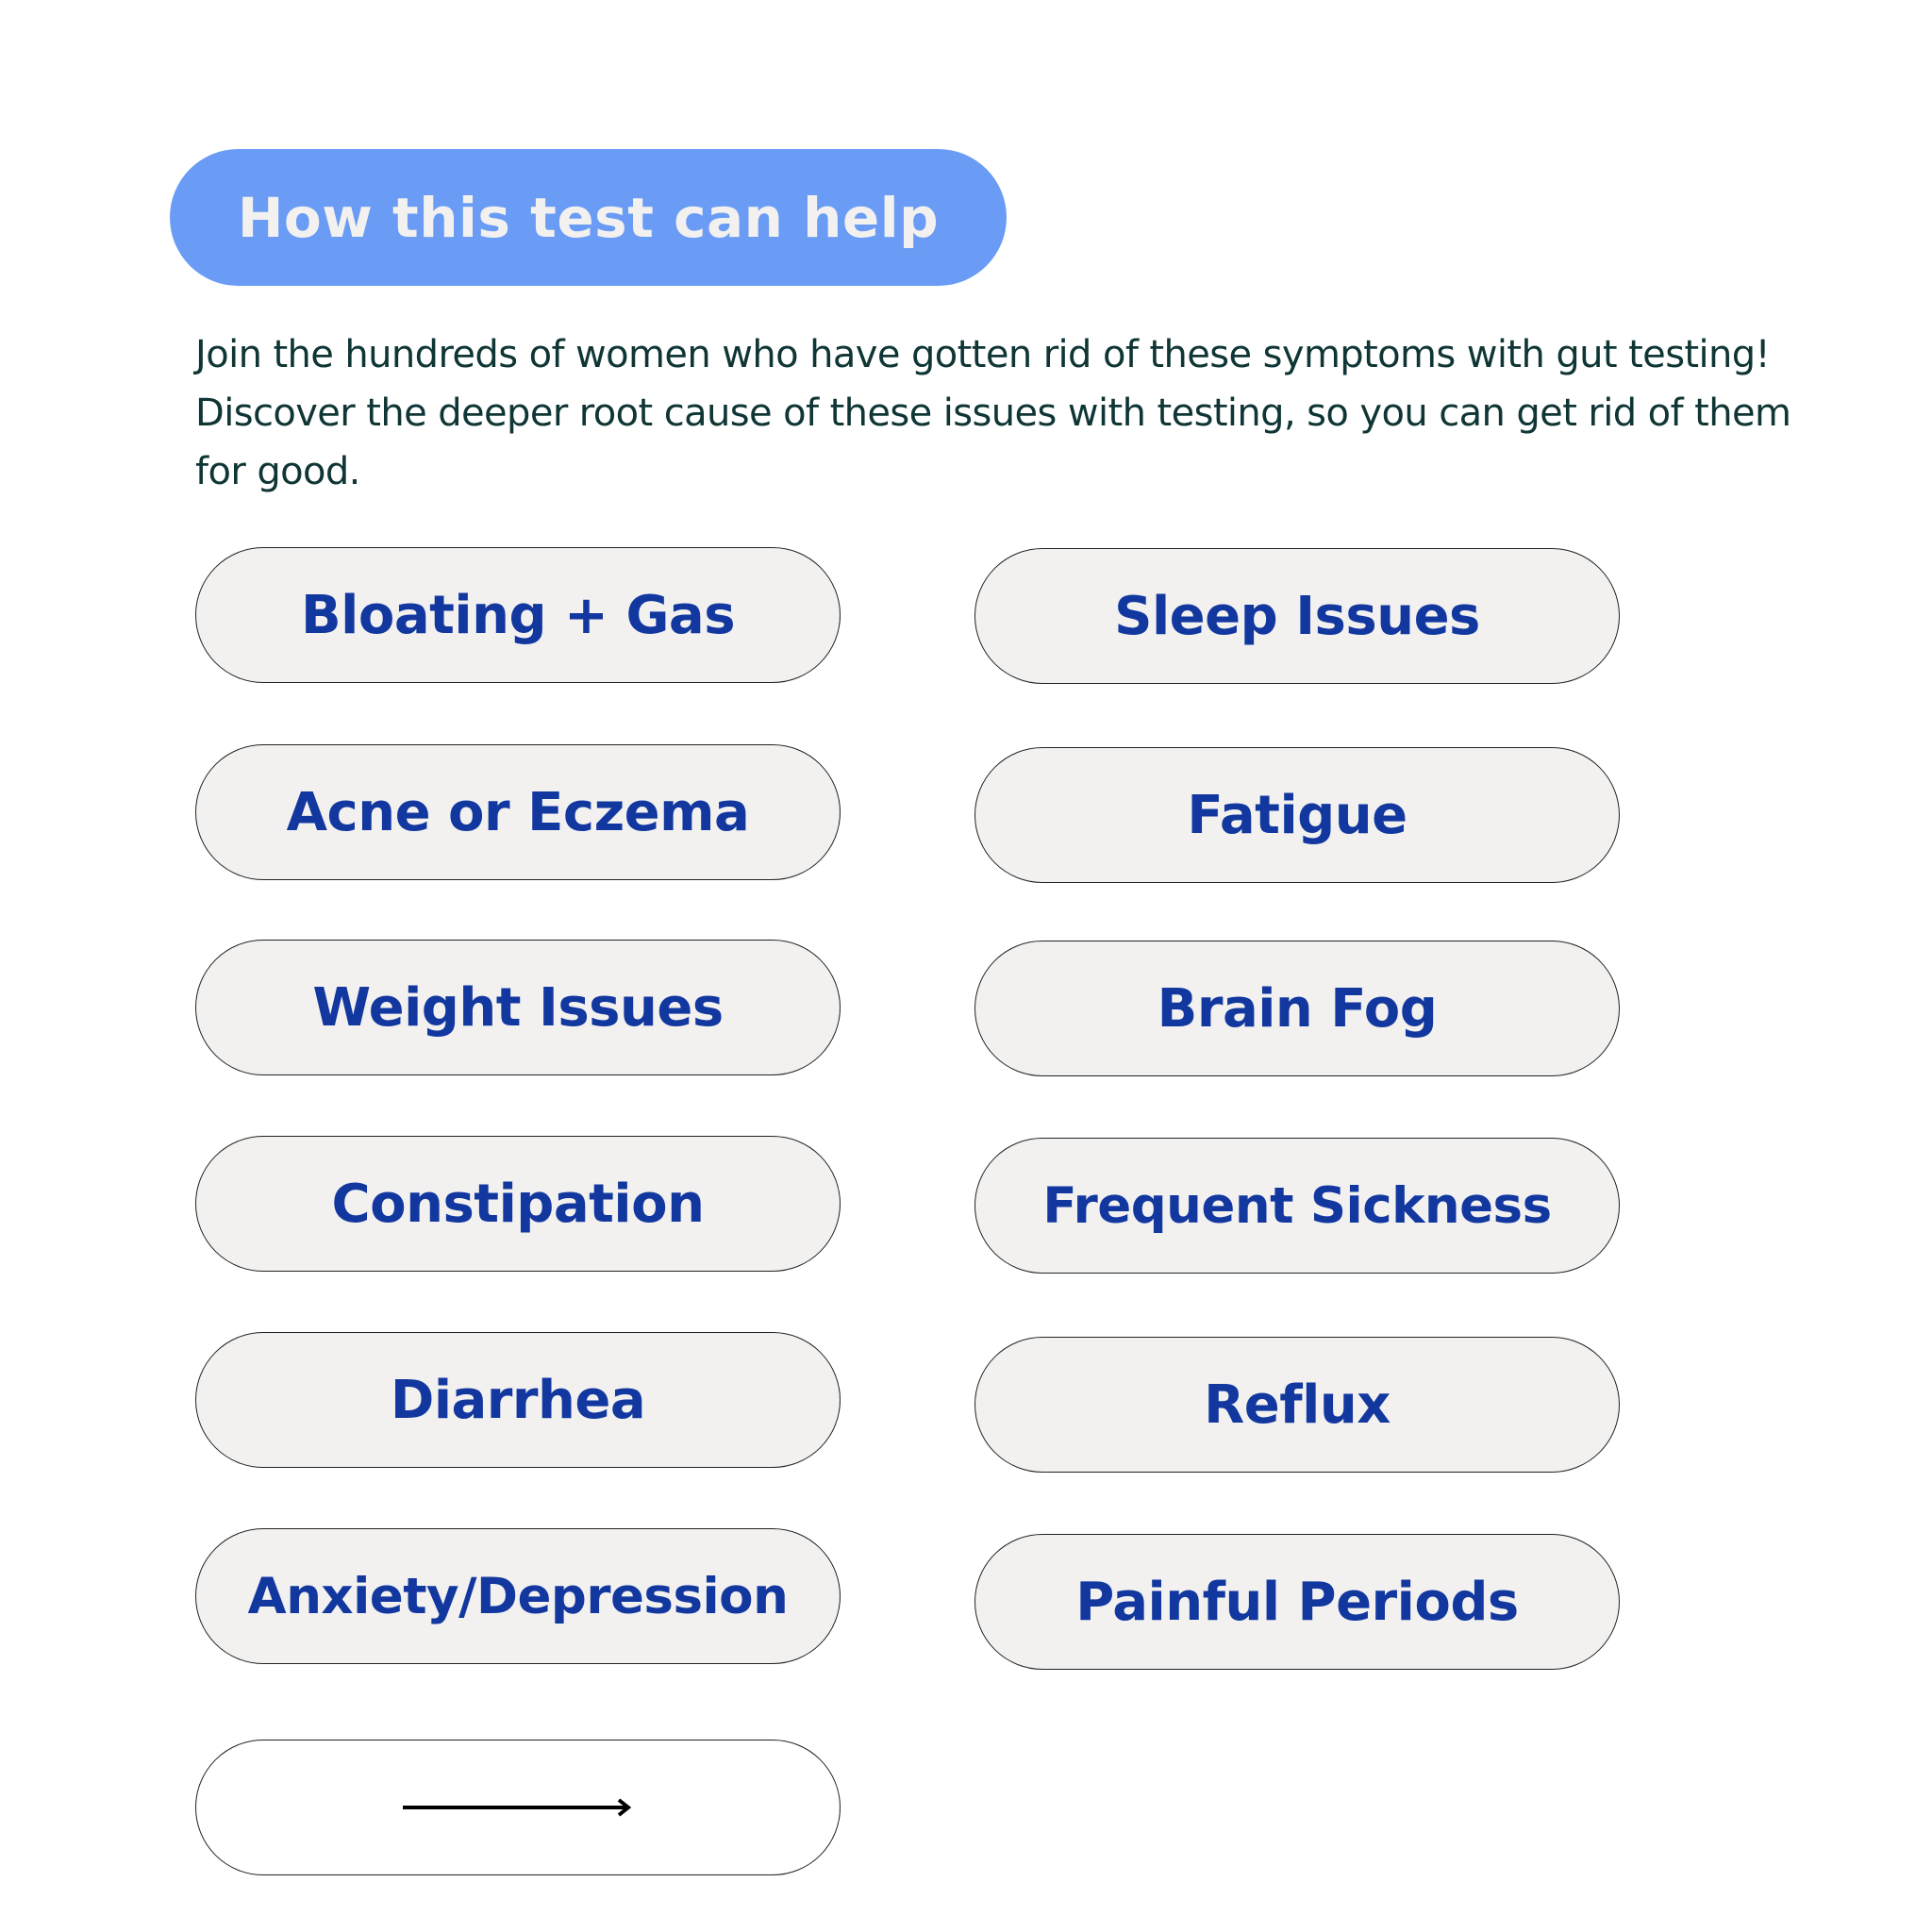  I want to click on arrow-right-icon, so click(517, 1807).